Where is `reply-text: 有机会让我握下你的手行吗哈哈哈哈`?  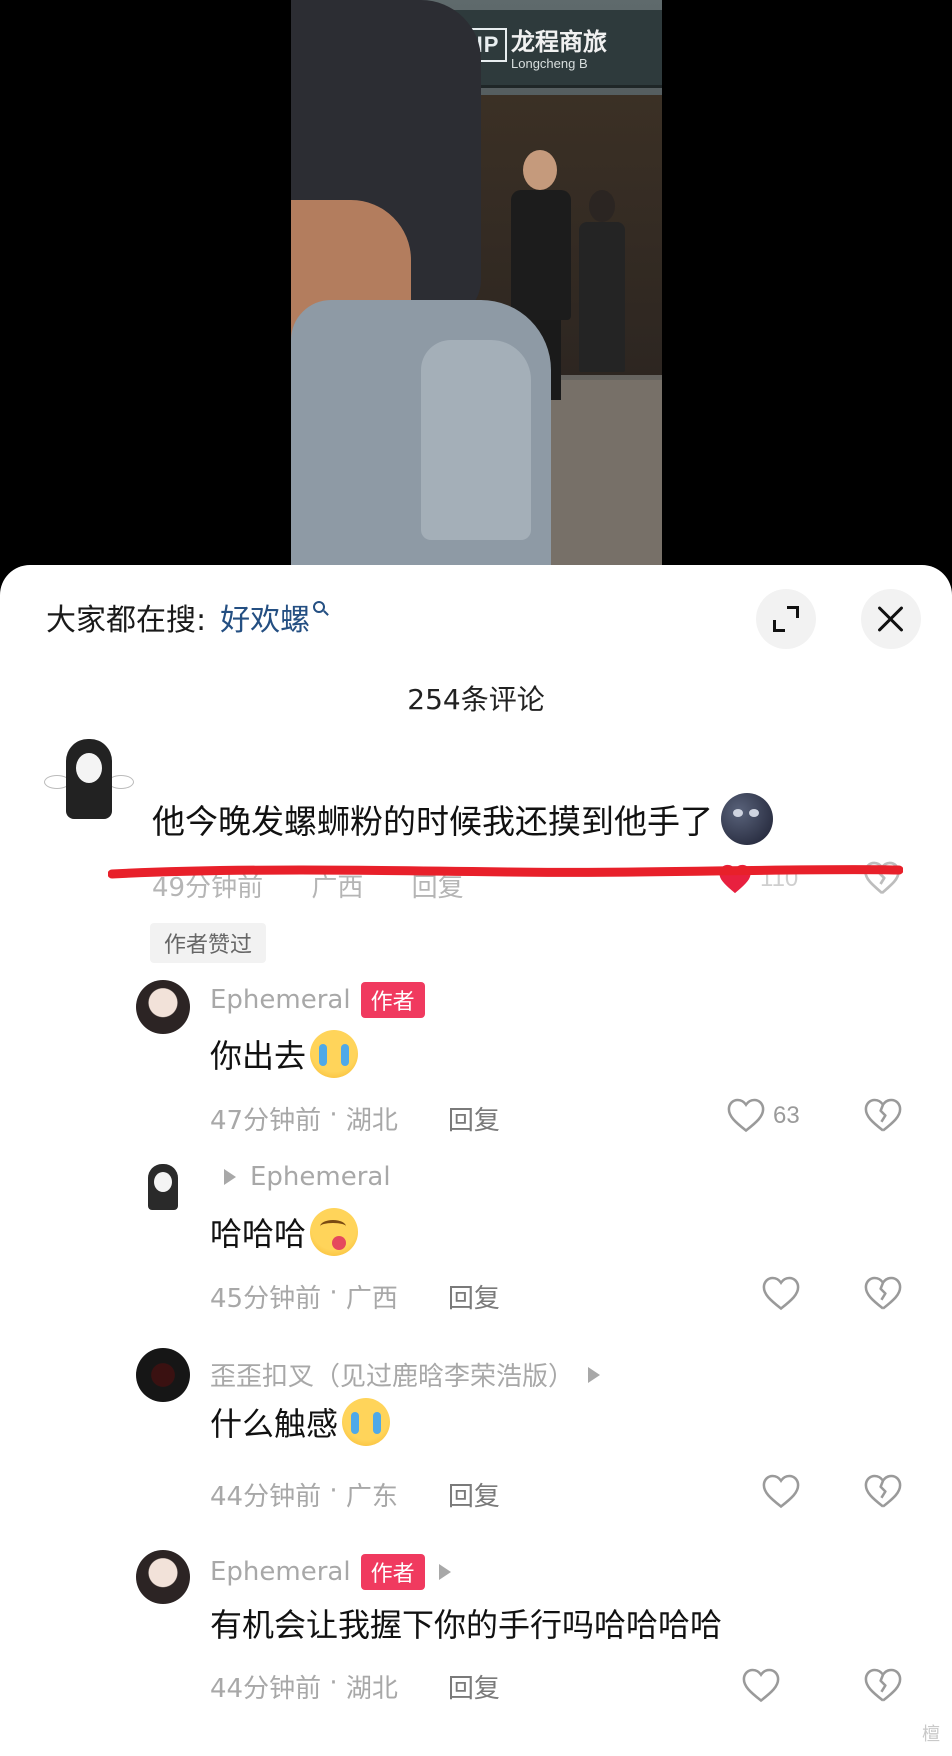 reply-text: 有机会让我握下你的手行吗哈哈哈哈 is located at coordinates (466, 1623).